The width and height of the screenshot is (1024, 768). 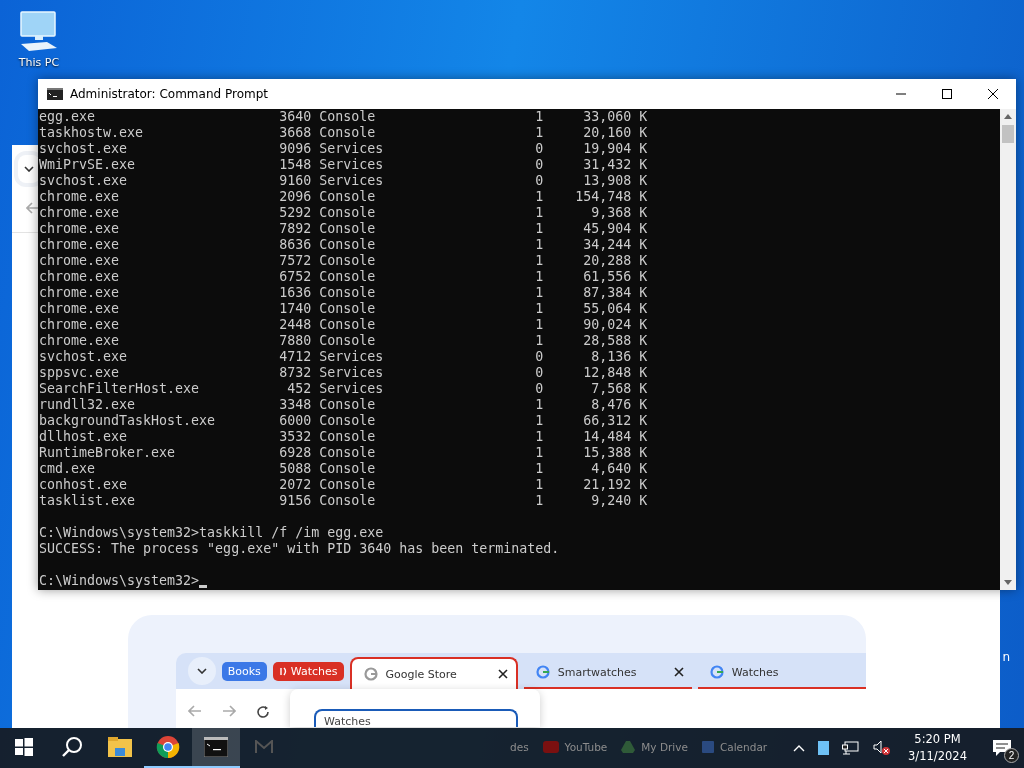 What do you see at coordinates (308, 671) in the screenshot?
I see `tab-group-chip: Watches` at bounding box center [308, 671].